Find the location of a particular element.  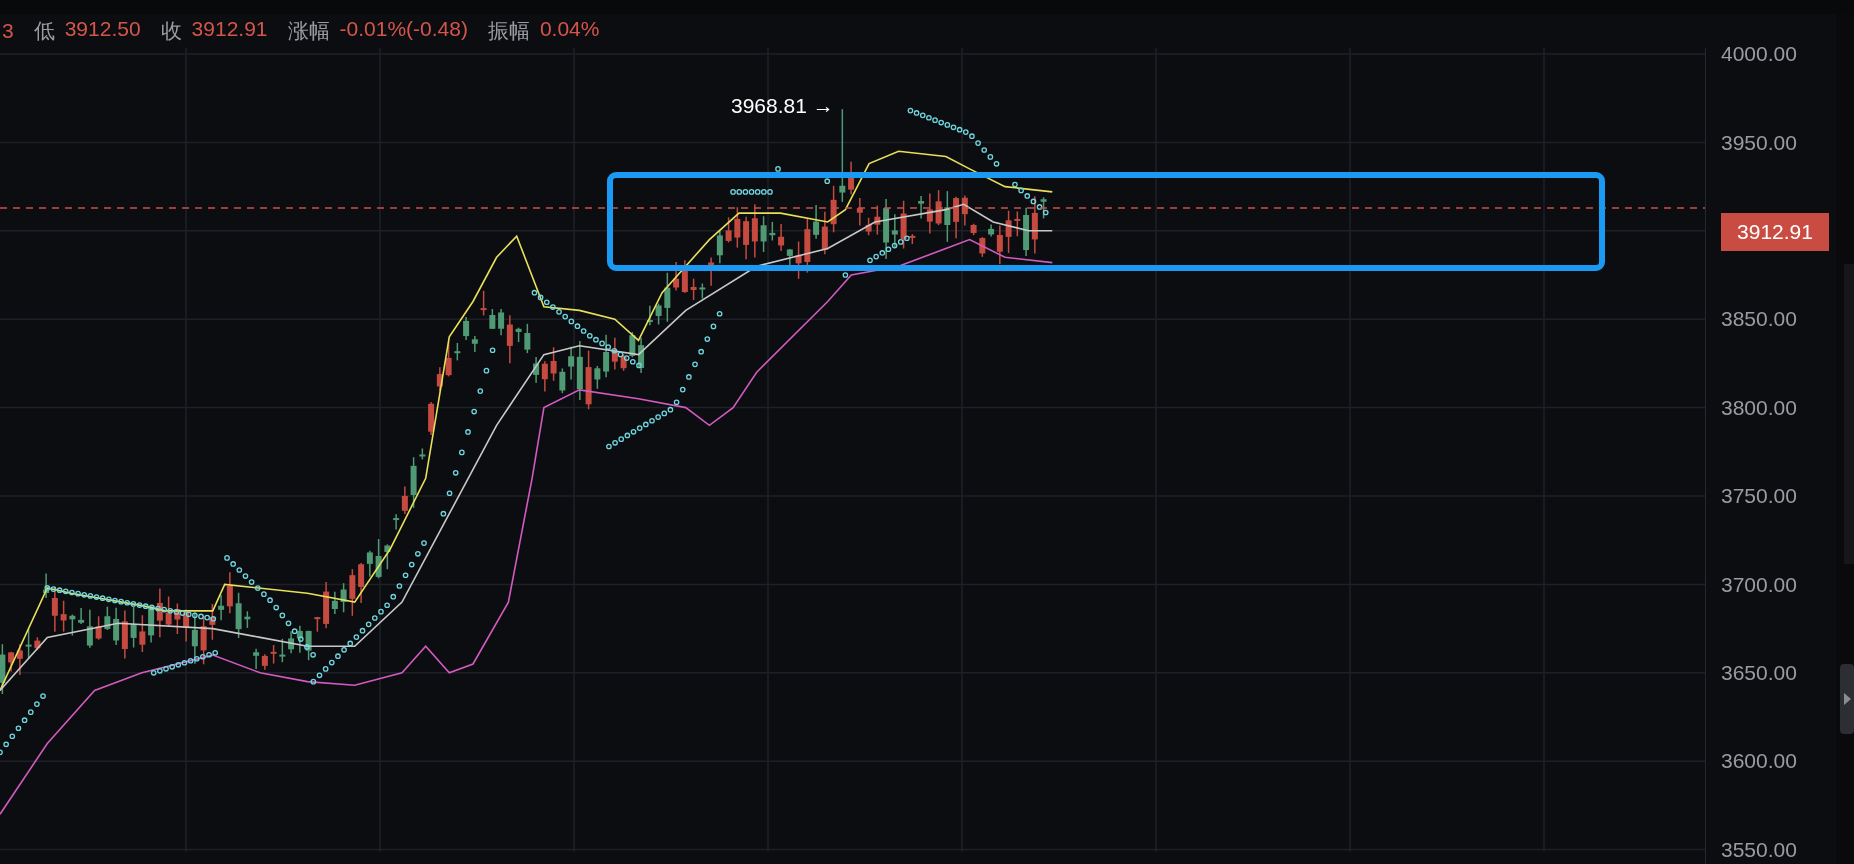

high-price-annotation: 3968.81 → is located at coordinates (782, 106).